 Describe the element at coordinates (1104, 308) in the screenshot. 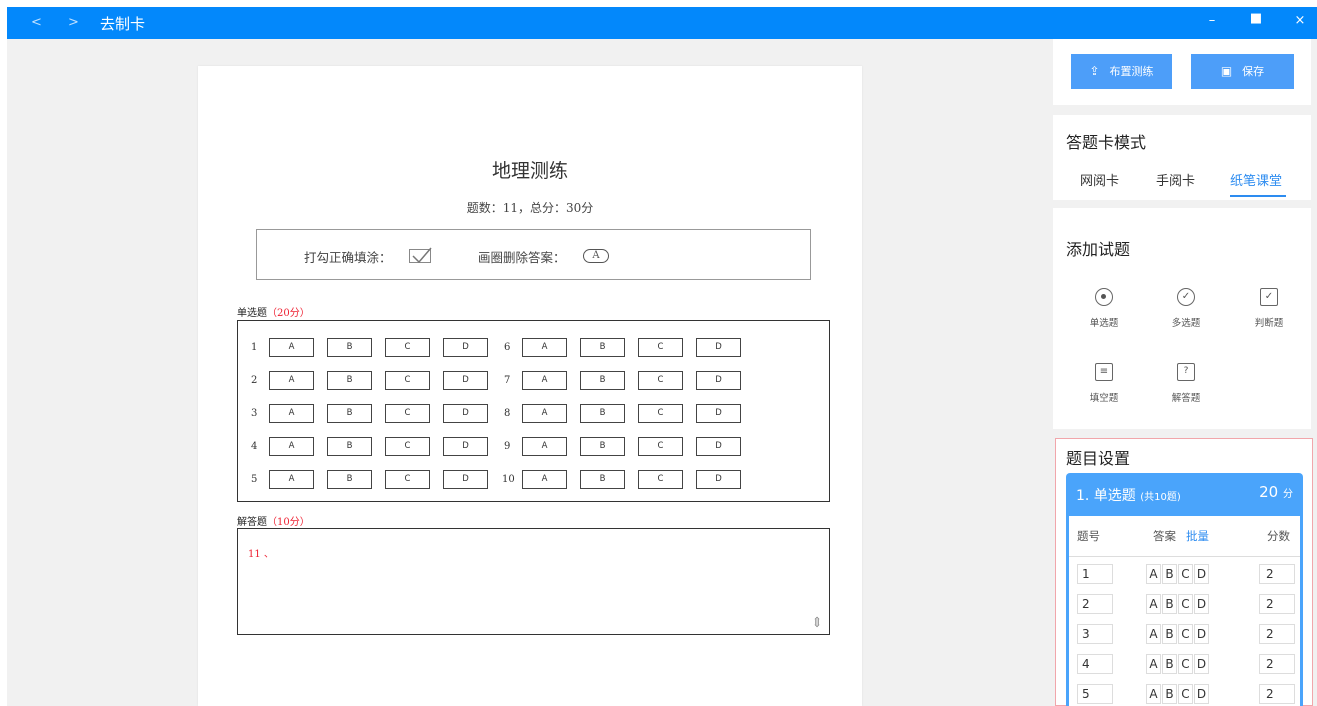

I see `add-single-choice: 单选题` at that location.